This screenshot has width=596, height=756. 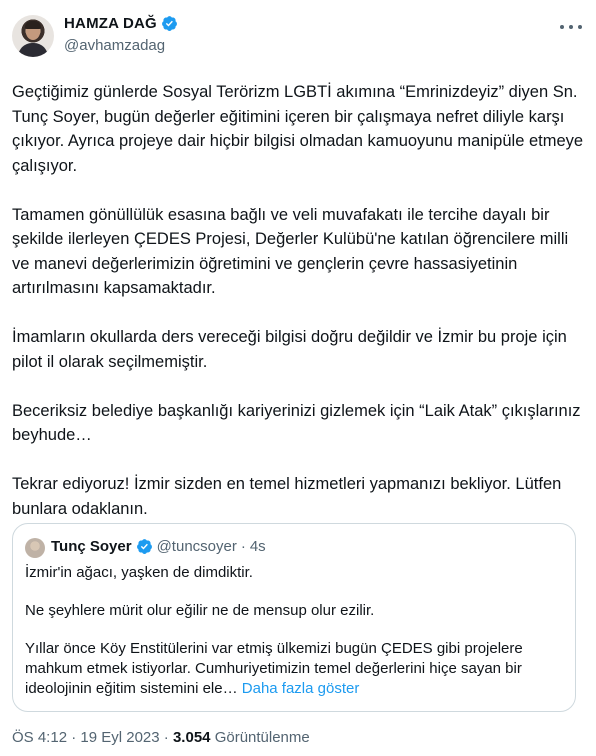 What do you see at coordinates (262, 737) in the screenshot?
I see `views-label: Görüntülenme` at bounding box center [262, 737].